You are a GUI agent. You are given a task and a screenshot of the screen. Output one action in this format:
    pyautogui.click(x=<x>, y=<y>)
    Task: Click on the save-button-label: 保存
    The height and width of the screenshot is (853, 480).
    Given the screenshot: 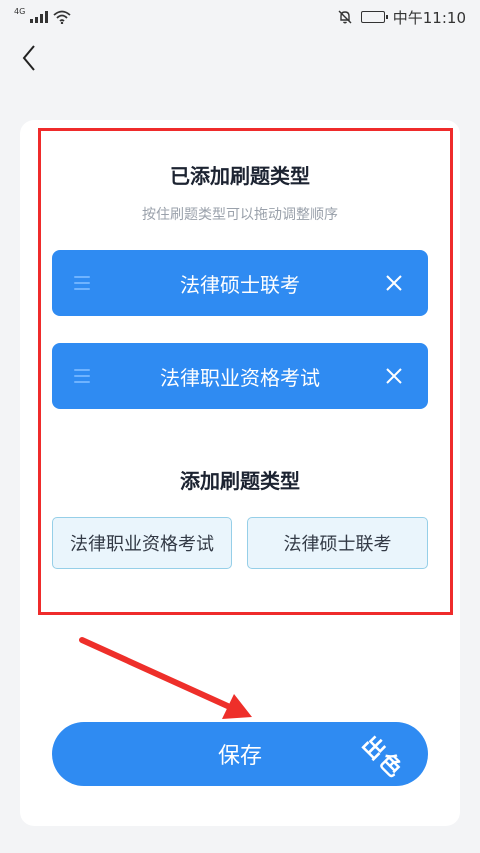 What is the action you would take?
    pyautogui.click(x=239, y=756)
    